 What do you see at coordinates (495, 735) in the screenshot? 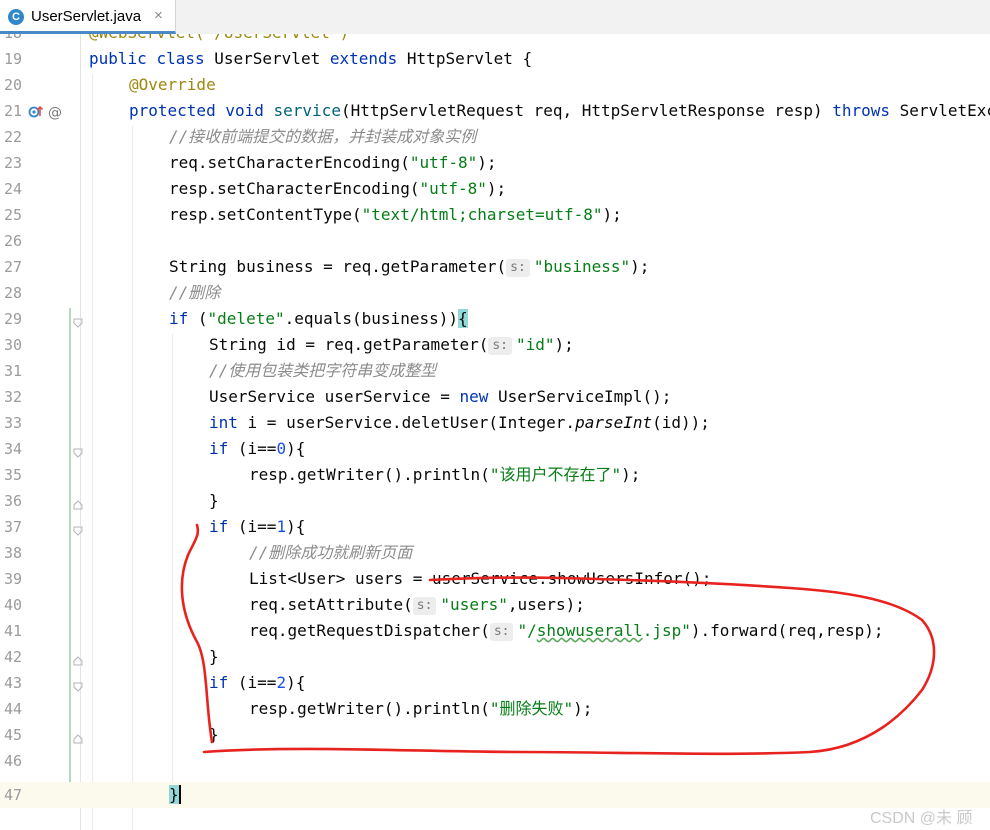
I see `code-line: 45 }` at bounding box center [495, 735].